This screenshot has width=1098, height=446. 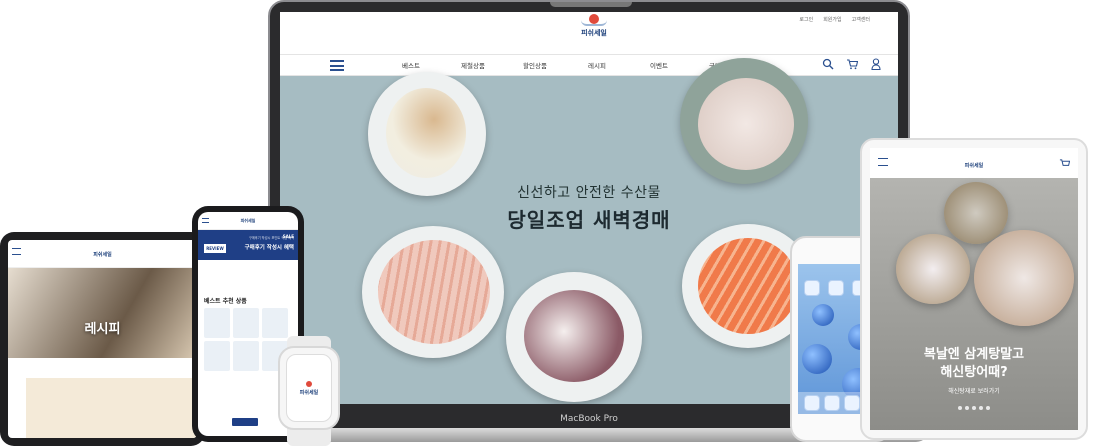 I want to click on tablet-left-screen: 피쉬세일 레시피, so click(x=102, y=339).